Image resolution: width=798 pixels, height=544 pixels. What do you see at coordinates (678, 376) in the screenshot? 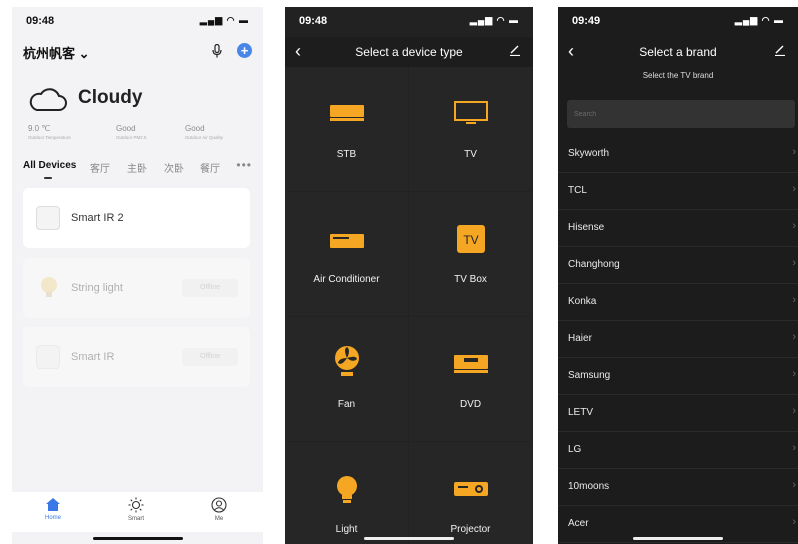
I see `brand-item: Samsung ›` at bounding box center [678, 376].